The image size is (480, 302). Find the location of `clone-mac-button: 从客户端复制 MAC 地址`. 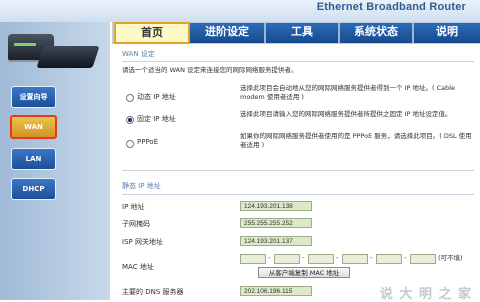

clone-mac-button: 从客户端复制 MAC 地址 is located at coordinates (304, 272).